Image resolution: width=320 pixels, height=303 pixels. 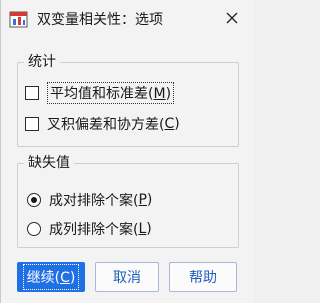 I want to click on pairwise-hotkey: P, so click(x=142, y=200).